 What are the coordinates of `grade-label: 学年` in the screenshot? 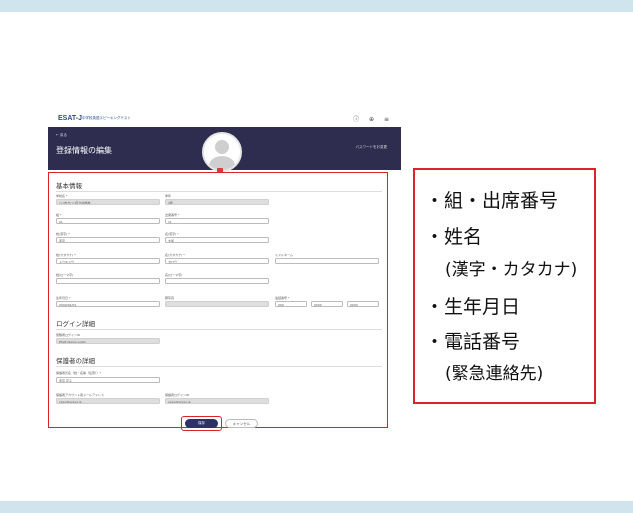 It's located at (168, 196).